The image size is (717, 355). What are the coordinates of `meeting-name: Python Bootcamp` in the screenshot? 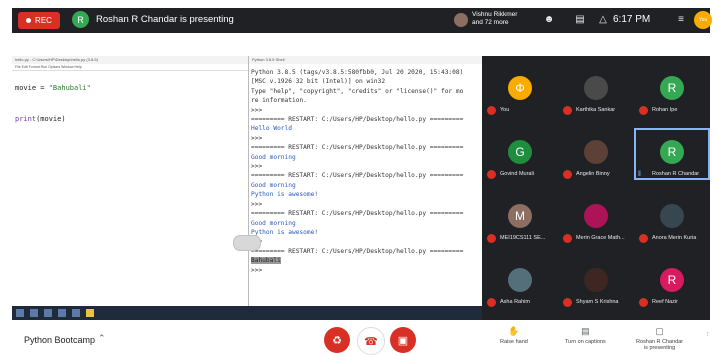 It's located at (59, 340).